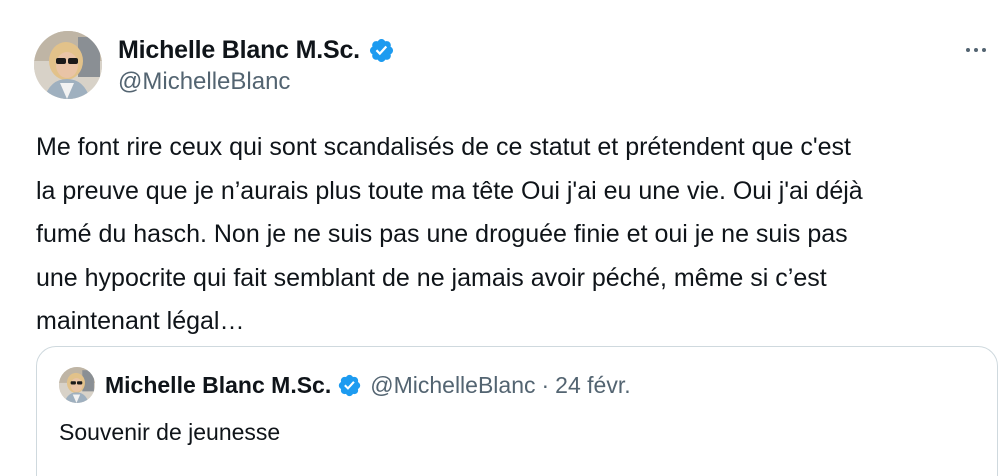  I want to click on quoted-tweet-date: 24 févr., so click(592, 385).